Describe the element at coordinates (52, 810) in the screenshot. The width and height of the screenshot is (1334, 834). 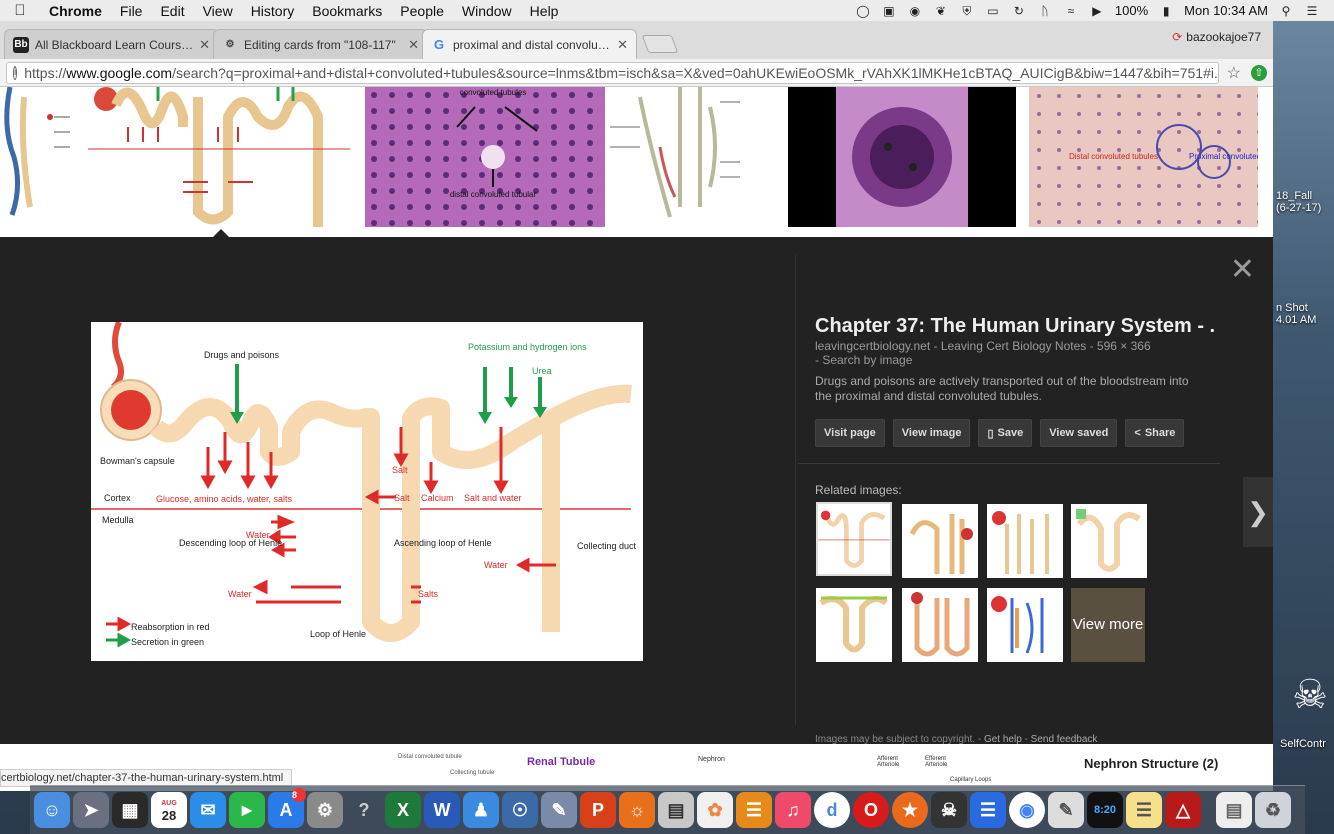
I see `finder-icon: ☺` at that location.